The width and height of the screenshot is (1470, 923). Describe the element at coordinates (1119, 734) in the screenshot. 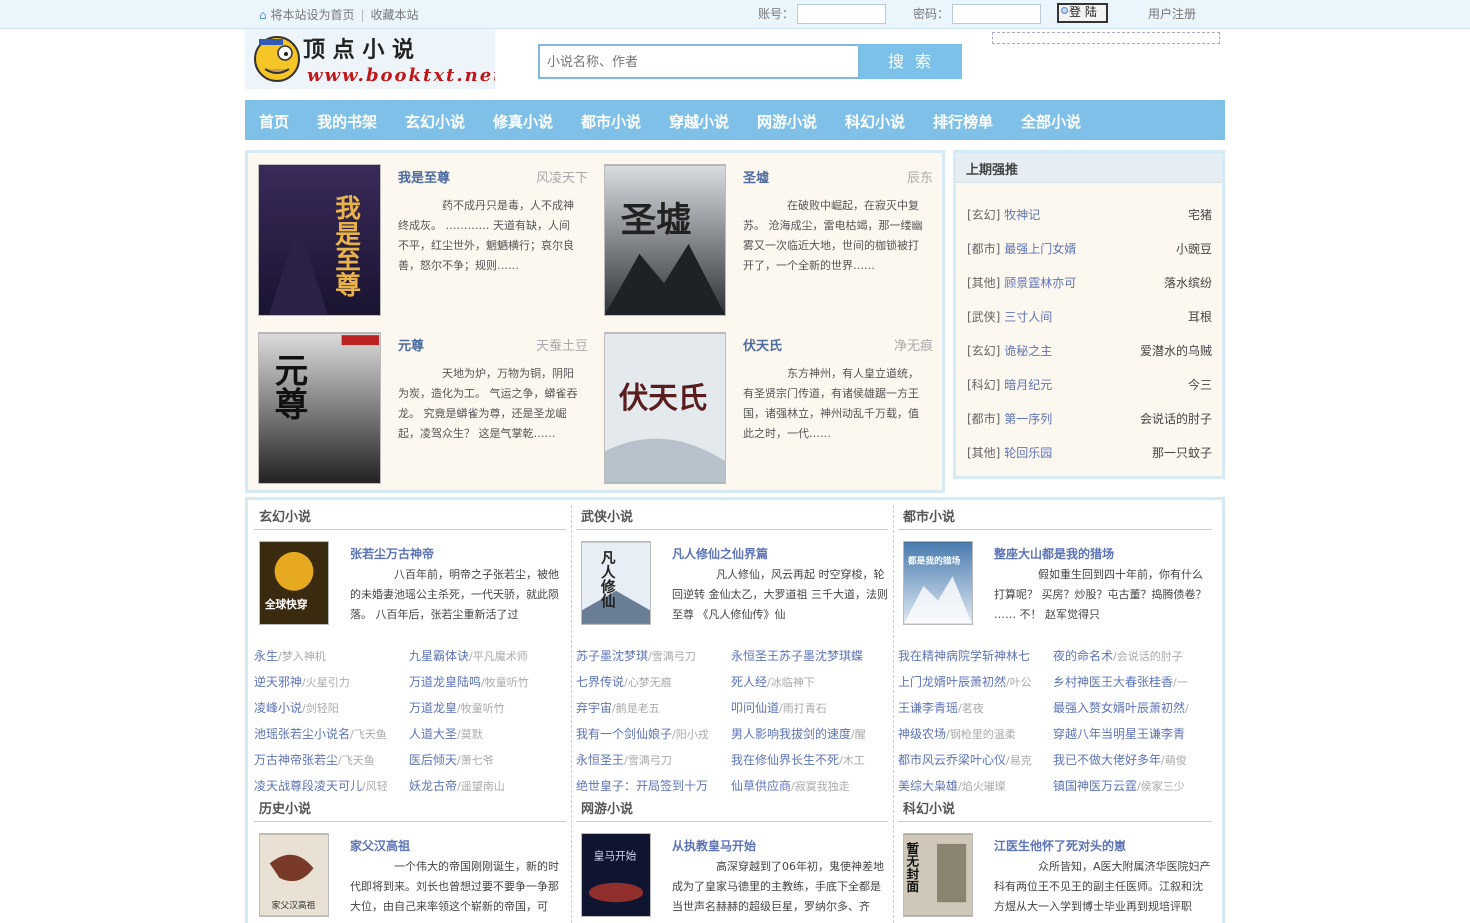

I see `list-book: 穿越八年当明星王谦李青` at that location.